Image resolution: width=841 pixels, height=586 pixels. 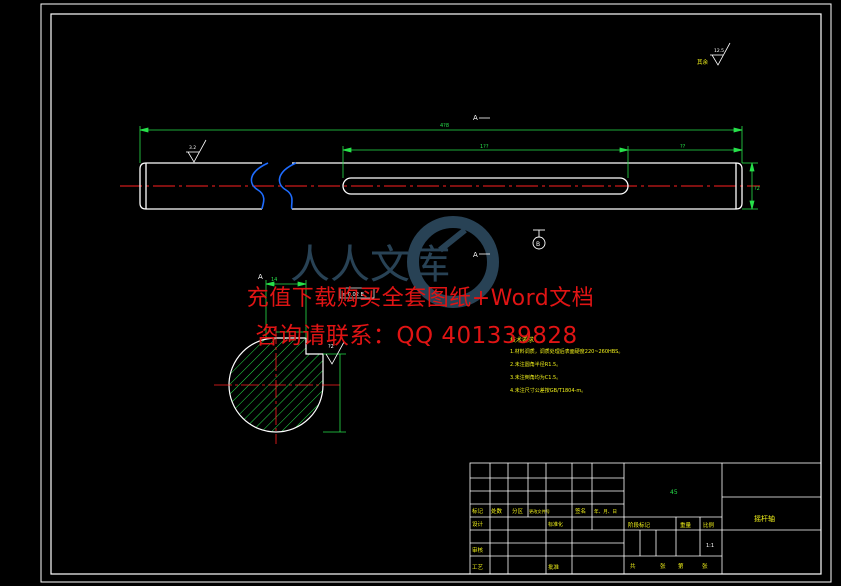 I want to click on part-name: 摇杆轴, so click(x=764, y=518).